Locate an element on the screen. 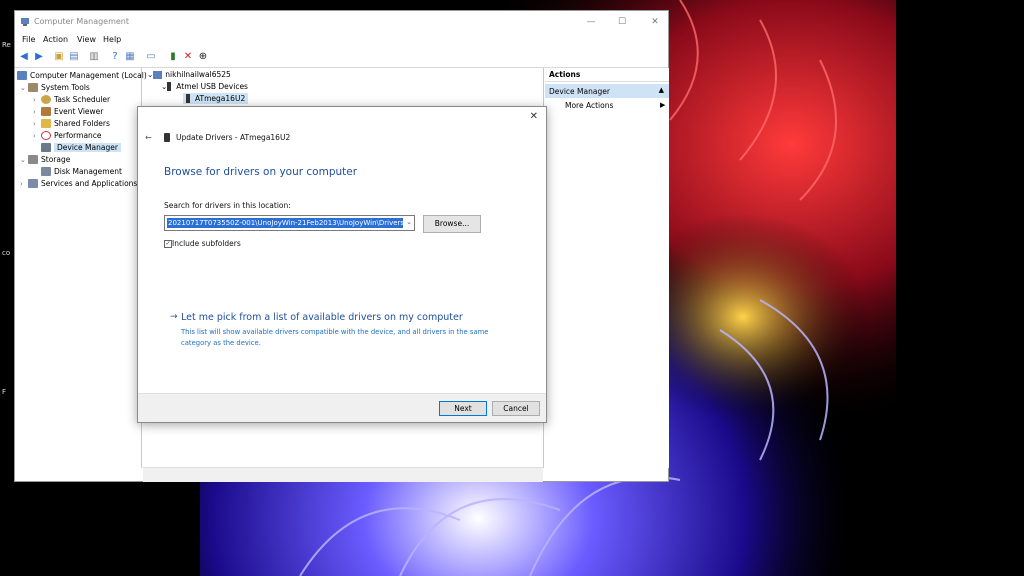 This screenshot has width=1024, height=576. up-folder-icon: ▣ is located at coordinates (59, 56).